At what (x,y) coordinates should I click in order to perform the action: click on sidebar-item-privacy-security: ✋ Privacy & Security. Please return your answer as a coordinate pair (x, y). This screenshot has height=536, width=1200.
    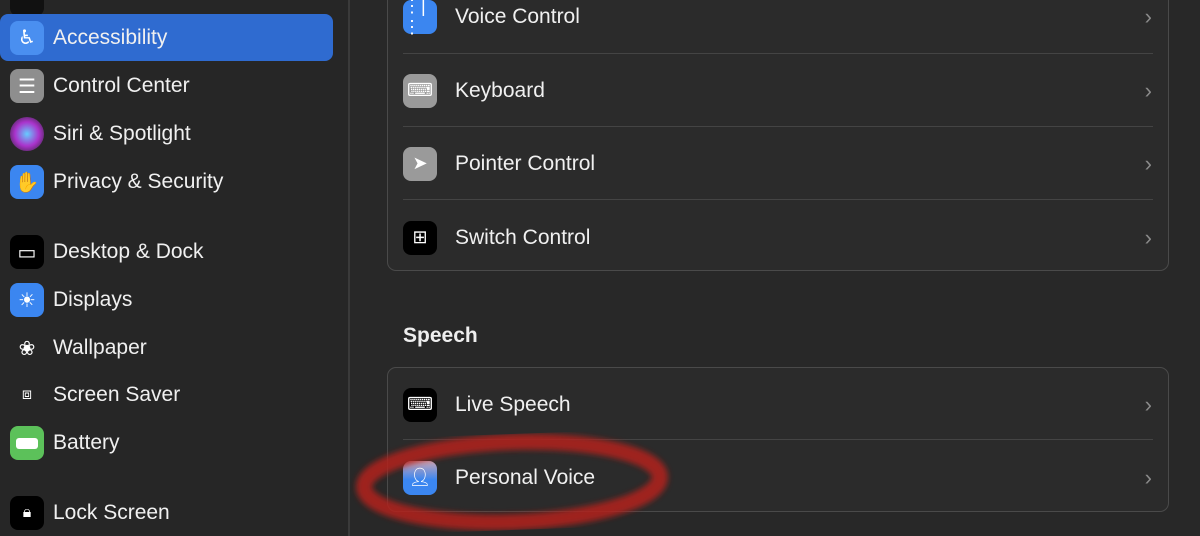
    Looking at the image, I should click on (166, 182).